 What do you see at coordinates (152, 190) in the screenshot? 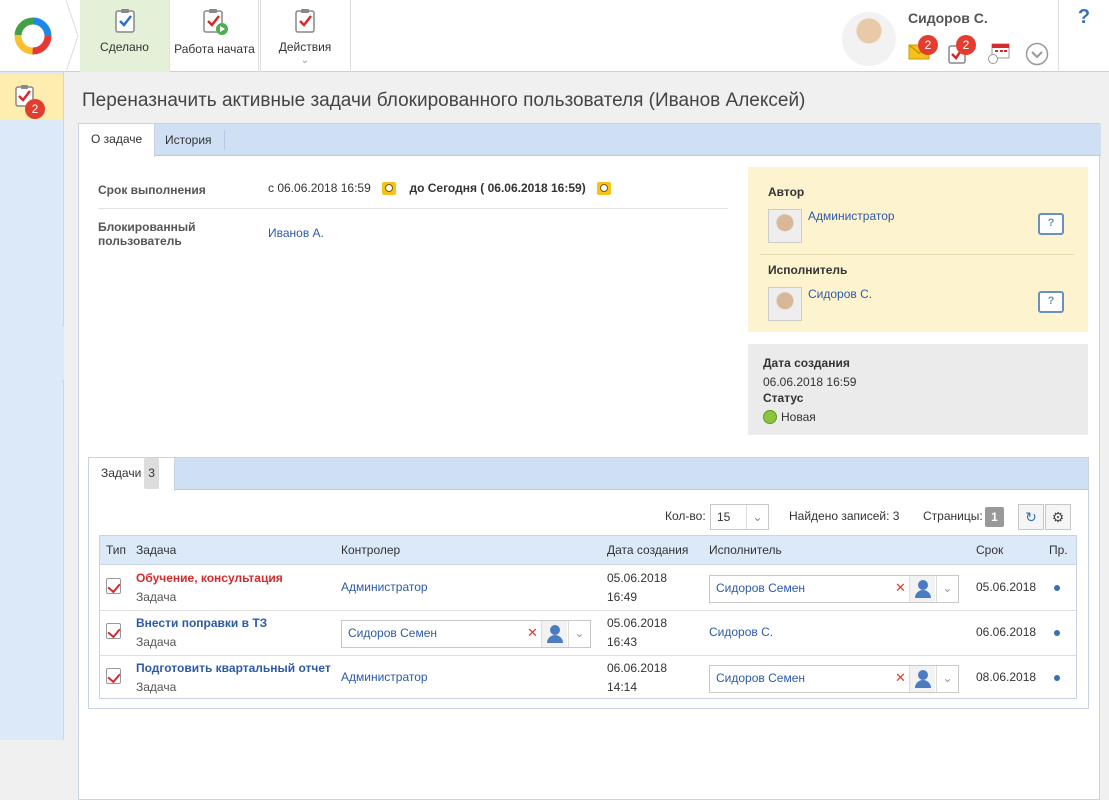
I see `deadline-label: Срок выполнения` at bounding box center [152, 190].